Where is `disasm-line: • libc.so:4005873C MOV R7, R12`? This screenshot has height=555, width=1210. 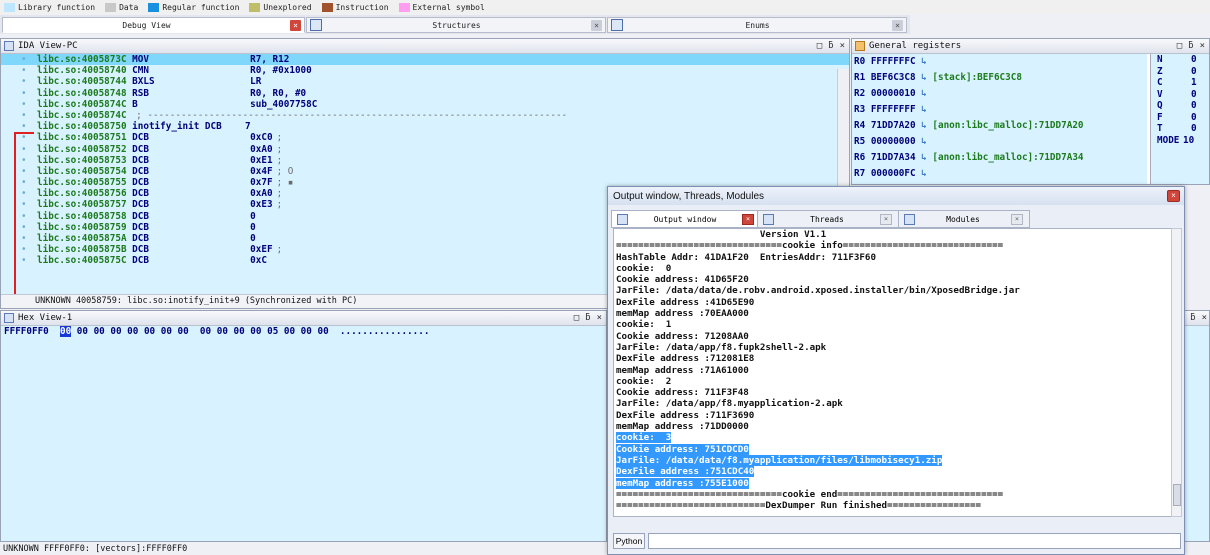 disasm-line: • libc.so:4005873C MOV R7, R12 is located at coordinates (425, 60).